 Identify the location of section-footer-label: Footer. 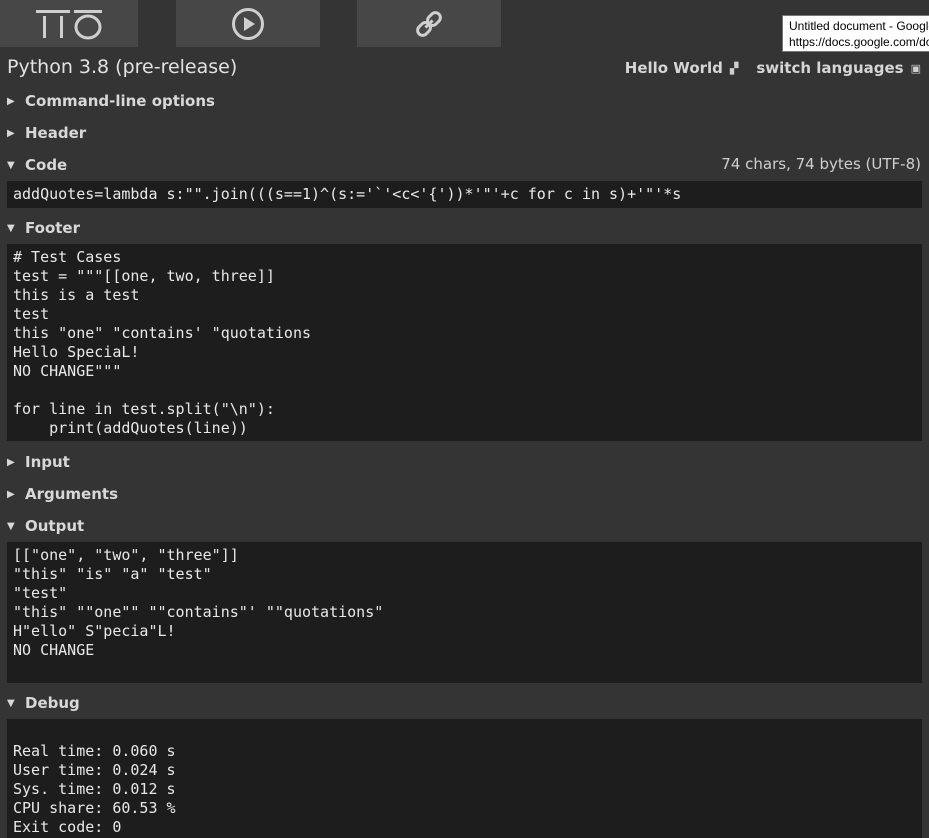
(52, 228).